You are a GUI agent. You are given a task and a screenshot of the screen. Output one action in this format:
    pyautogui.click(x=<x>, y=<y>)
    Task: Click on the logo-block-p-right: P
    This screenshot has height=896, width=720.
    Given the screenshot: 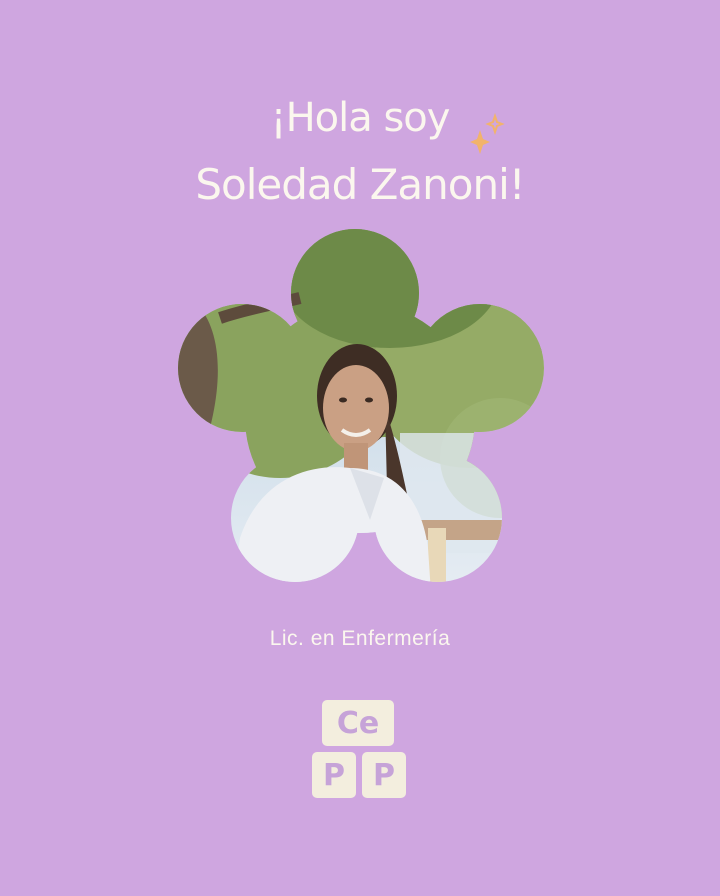 What is the action you would take?
    pyautogui.click(x=384, y=775)
    